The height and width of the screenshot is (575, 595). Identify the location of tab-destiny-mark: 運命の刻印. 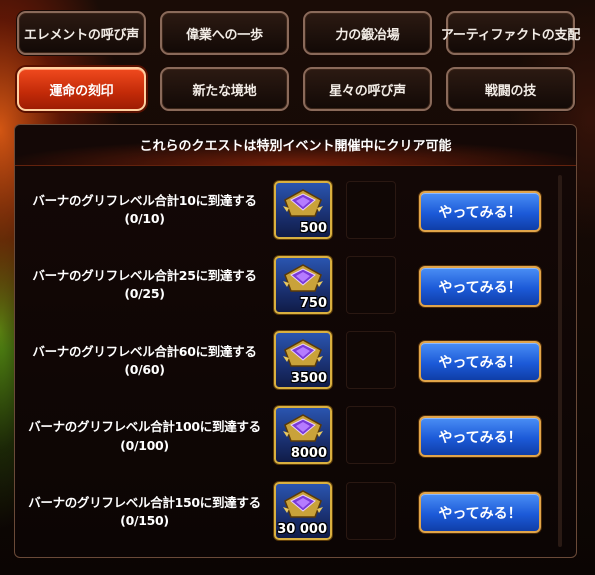
(81, 89).